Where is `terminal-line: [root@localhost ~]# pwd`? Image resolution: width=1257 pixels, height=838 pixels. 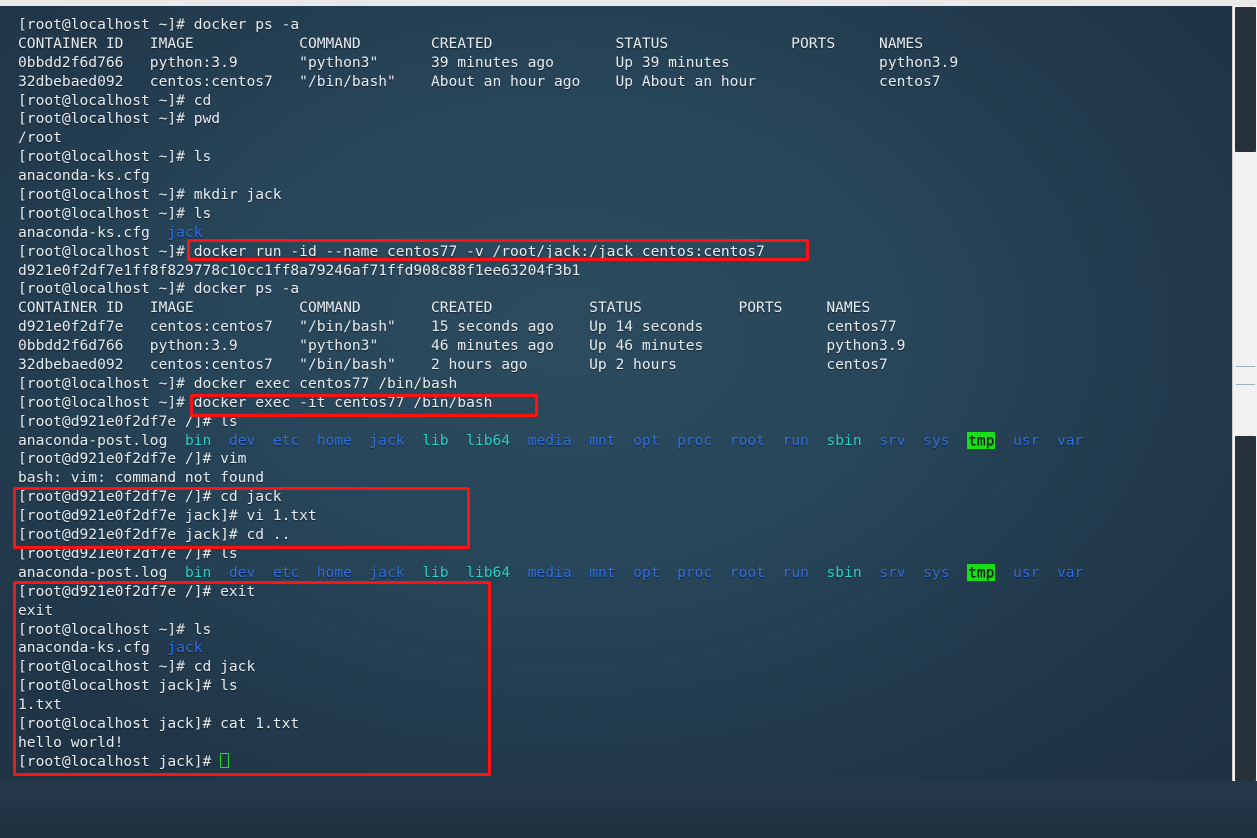
terminal-line: [root@localhost ~]# pwd is located at coordinates (119, 119).